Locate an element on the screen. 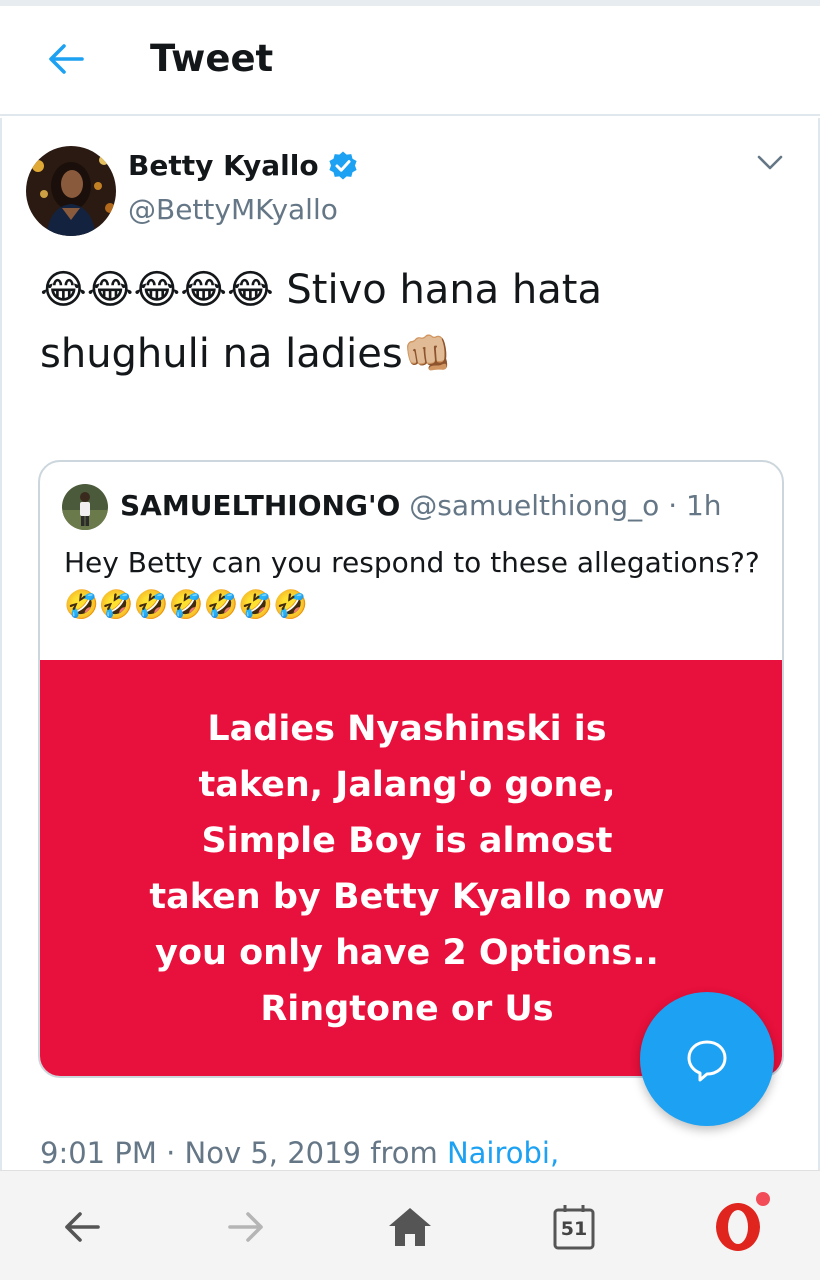 The height and width of the screenshot is (1280, 820). tab-count: 51 is located at coordinates (574, 1229).